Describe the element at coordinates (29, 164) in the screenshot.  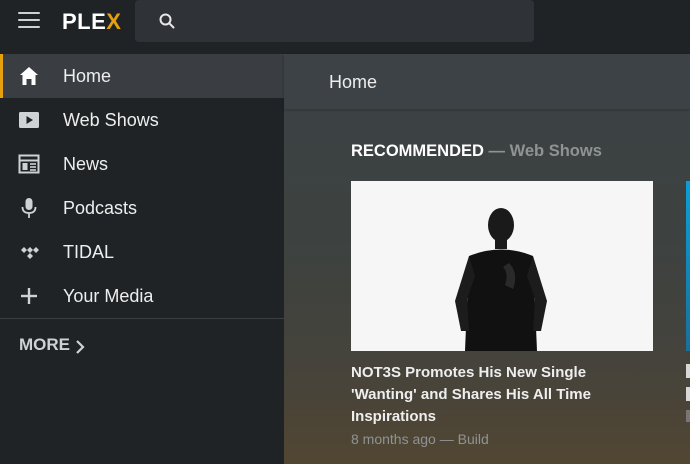
I see `newspaper-icon` at that location.